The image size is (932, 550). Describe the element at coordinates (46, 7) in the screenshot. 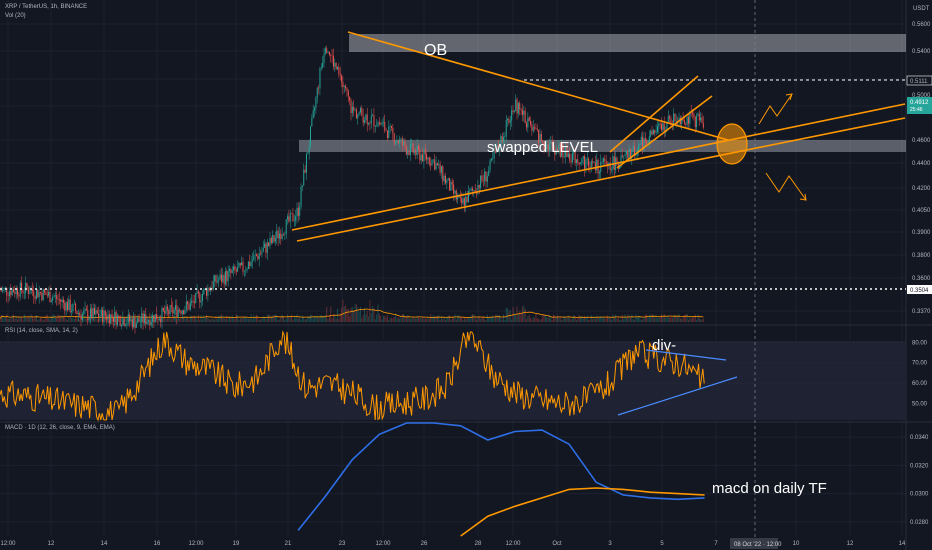

I see `symbol-title: XRP / TetherUS, 1h, BINANCE` at that location.